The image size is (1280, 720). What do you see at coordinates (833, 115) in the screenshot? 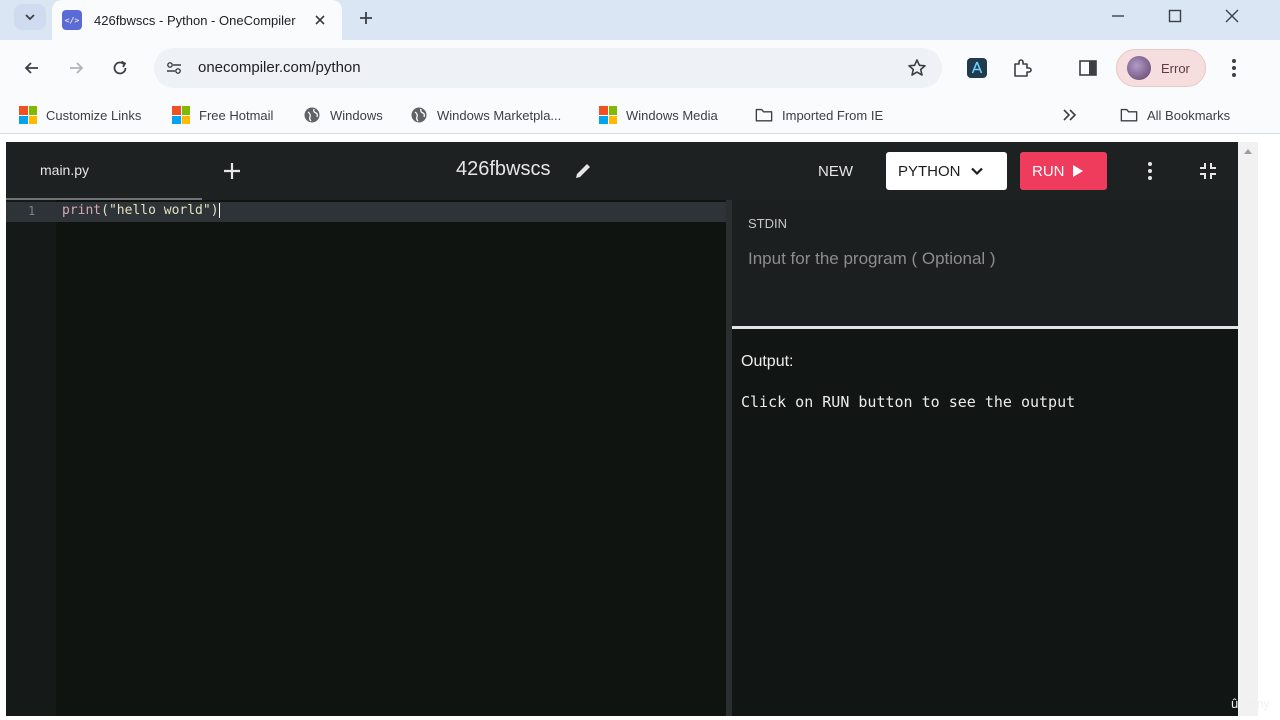
I see `bookmark-label: Imported From IE` at bounding box center [833, 115].